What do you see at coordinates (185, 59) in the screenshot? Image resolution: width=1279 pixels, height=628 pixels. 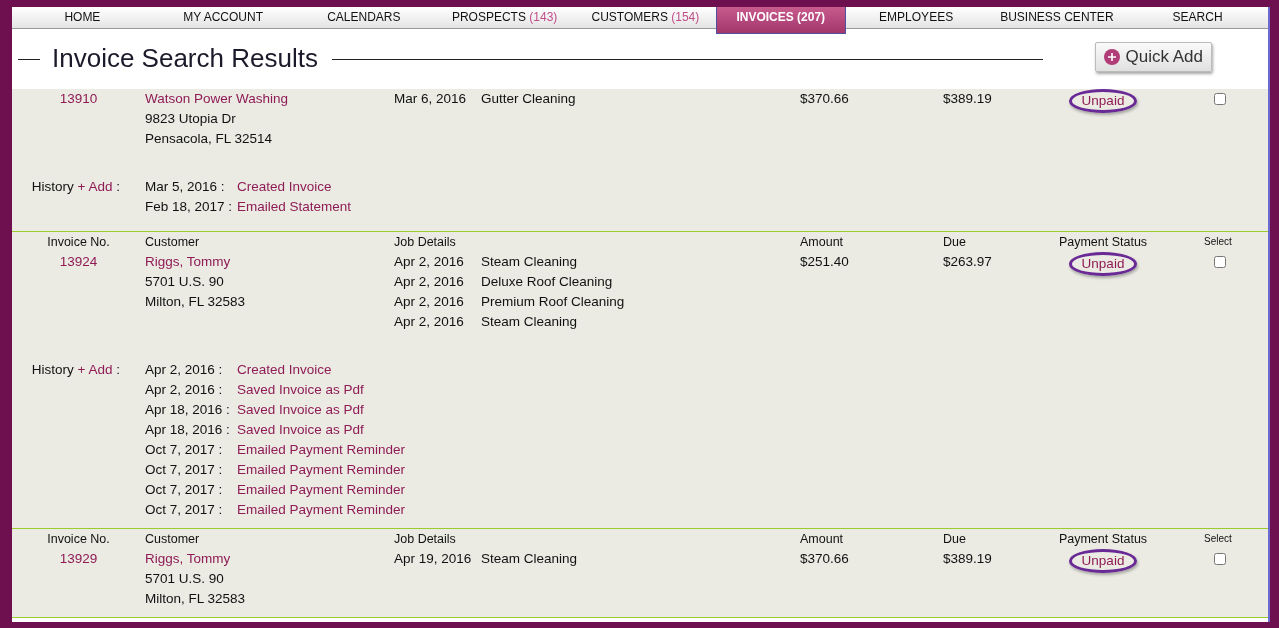 I see `page-title: Invoice Search Results` at bounding box center [185, 59].